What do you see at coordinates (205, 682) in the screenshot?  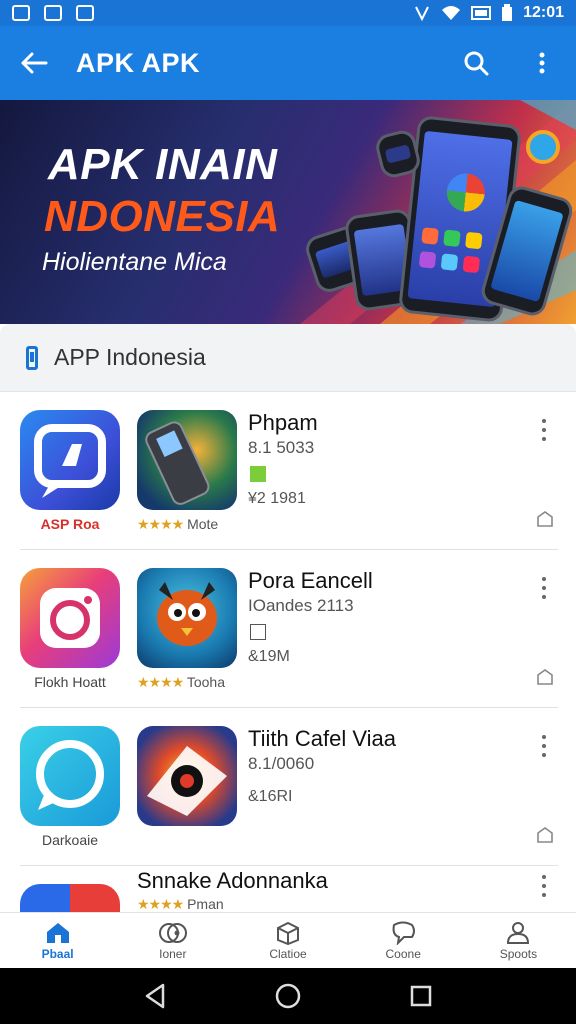 I see `rating-label: Tooha` at bounding box center [205, 682].